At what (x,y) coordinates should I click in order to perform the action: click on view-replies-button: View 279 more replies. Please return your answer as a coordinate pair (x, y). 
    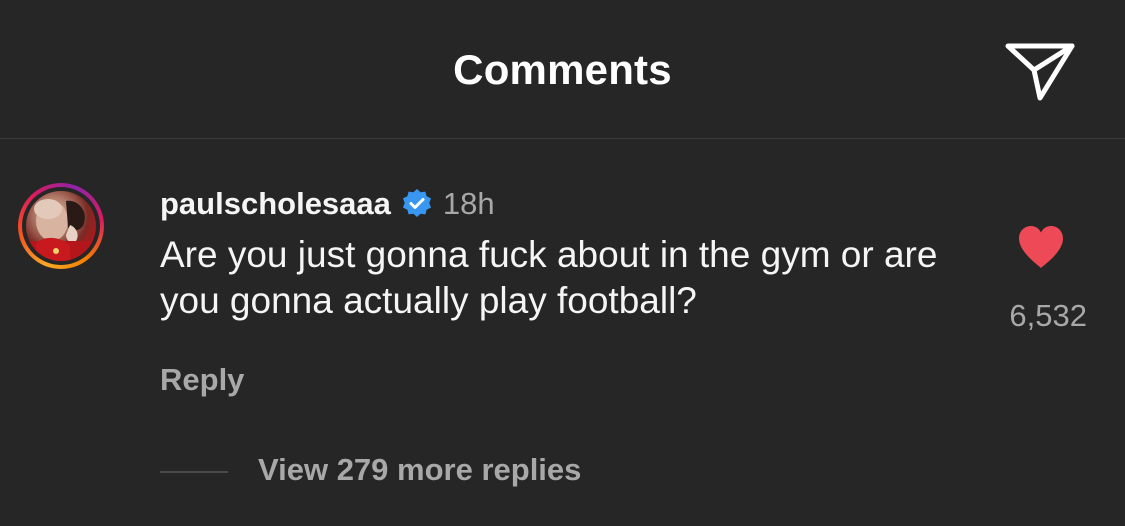
    Looking at the image, I should click on (419, 470).